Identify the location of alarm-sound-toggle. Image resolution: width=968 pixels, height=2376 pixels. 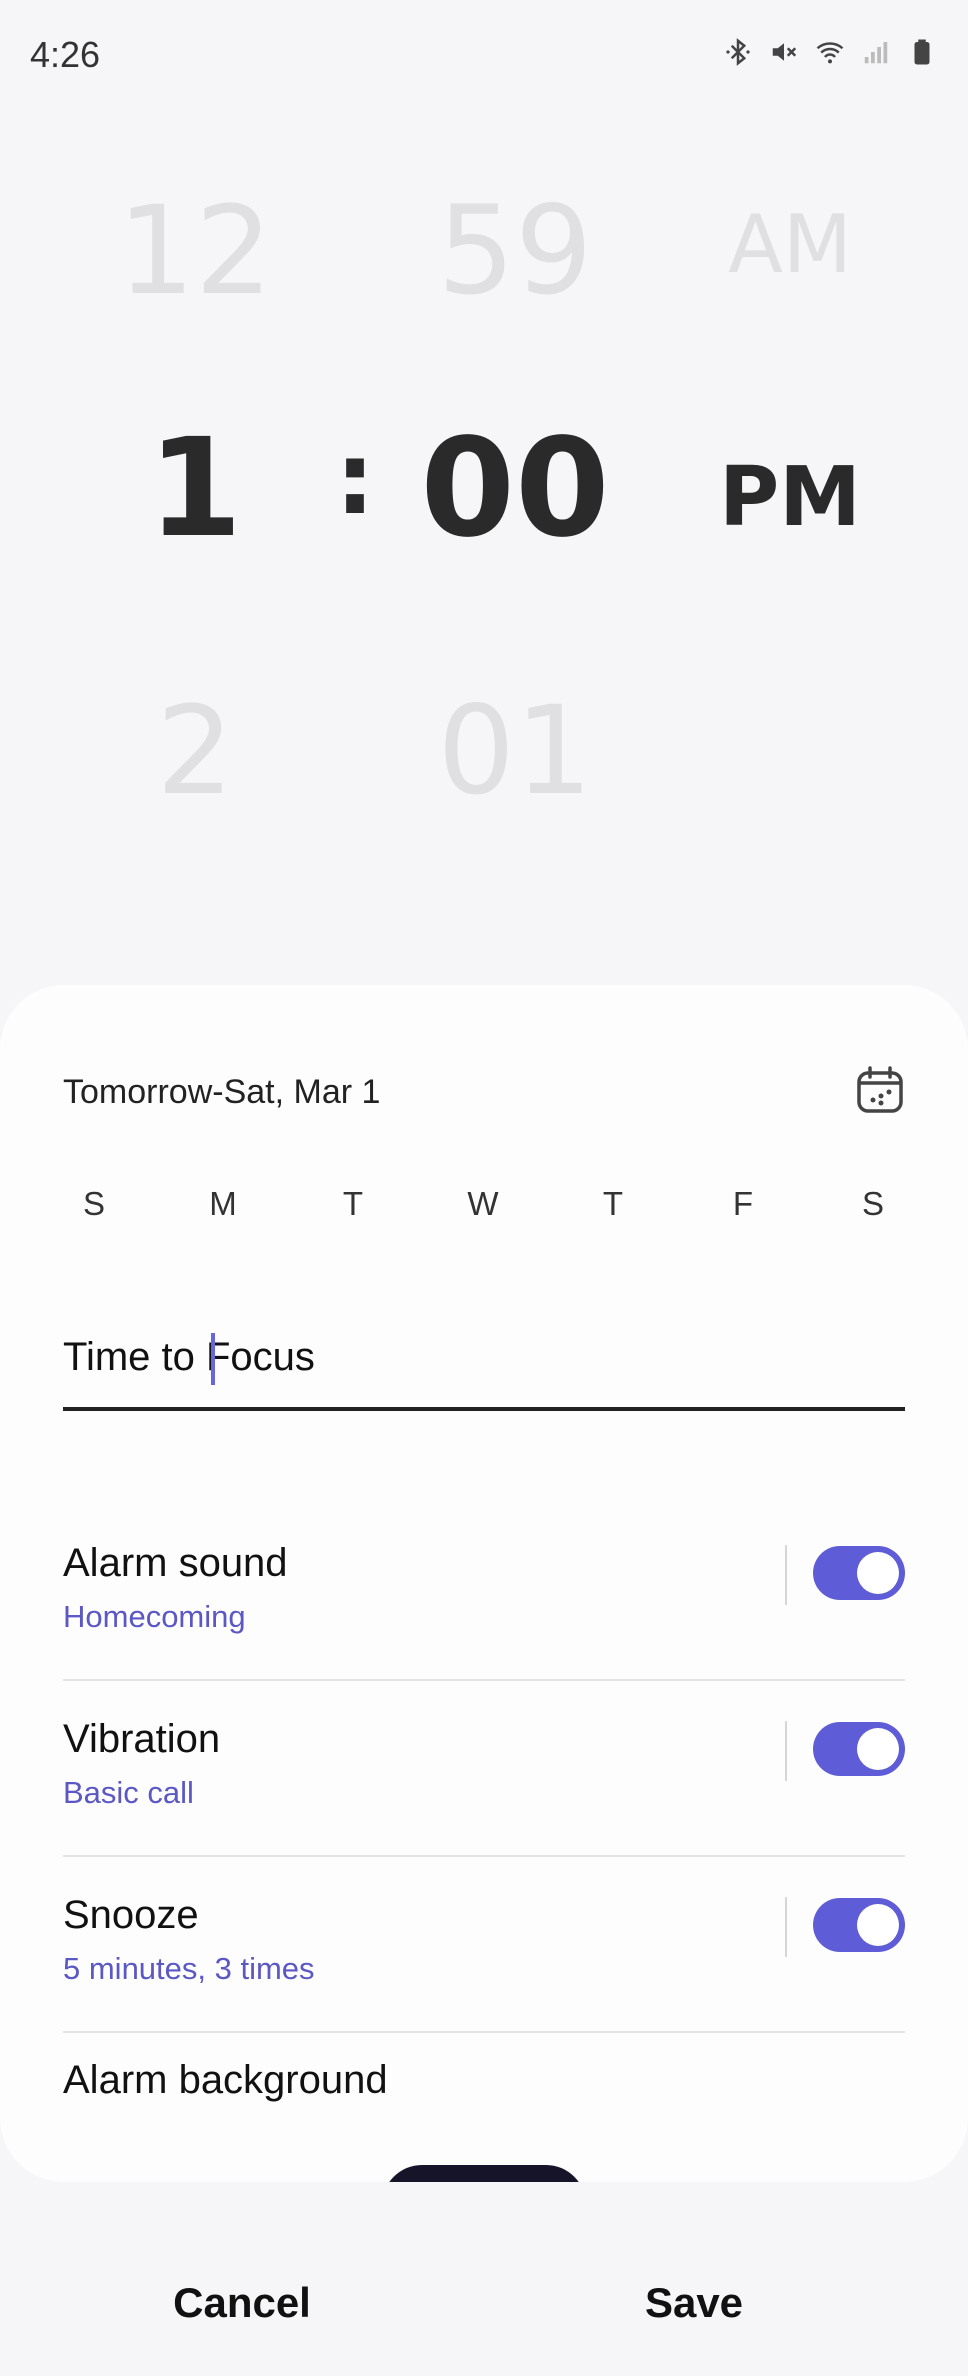
(859, 1573).